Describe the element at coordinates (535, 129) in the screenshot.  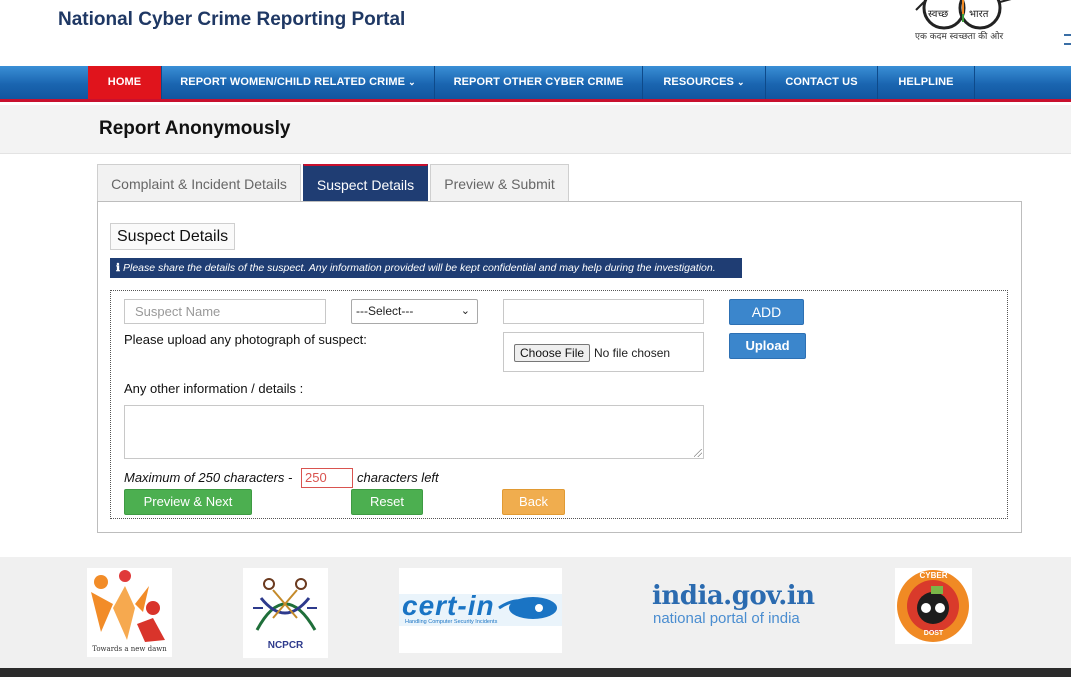
I see `title-band: Report Anonymously` at that location.